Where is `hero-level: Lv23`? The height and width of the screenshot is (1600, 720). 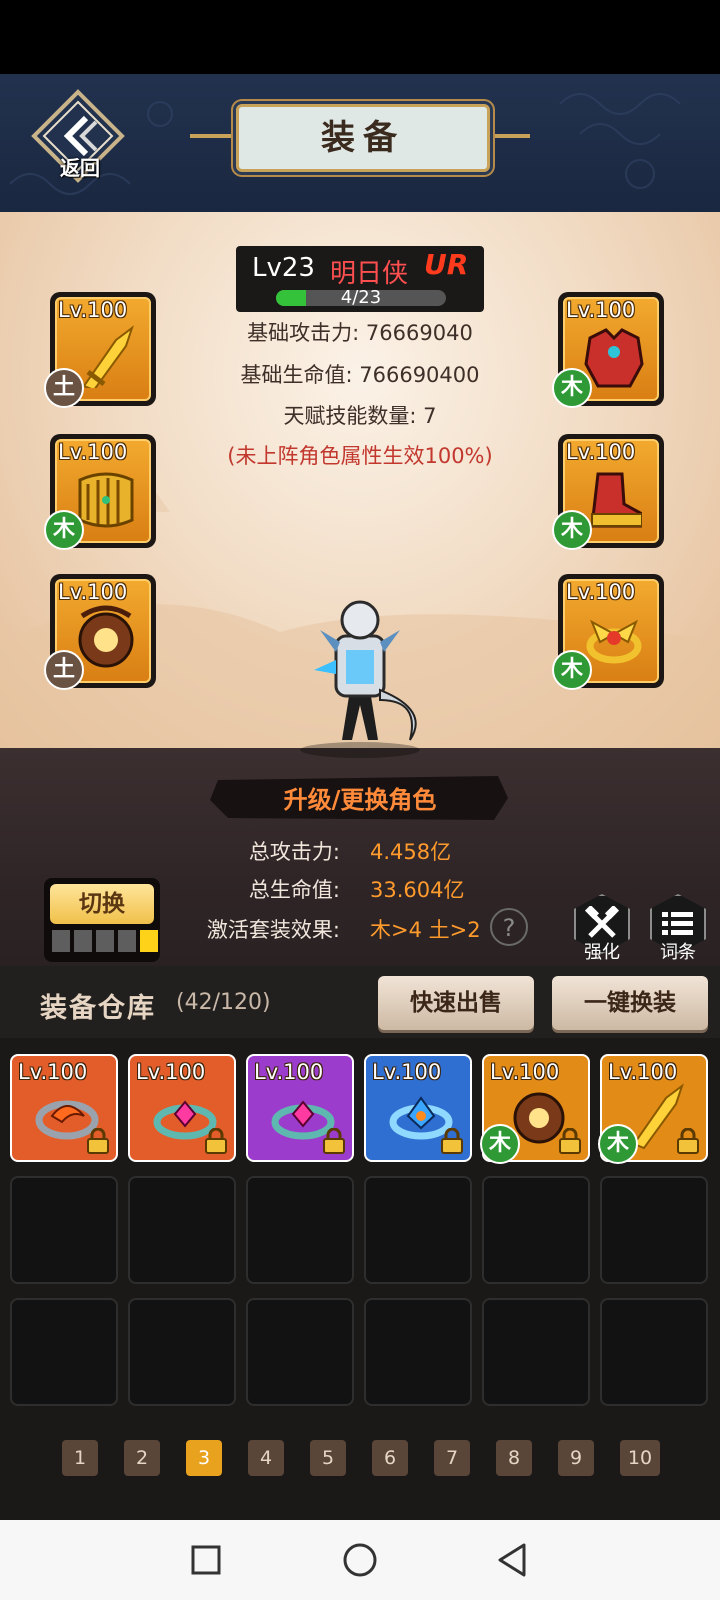 hero-level: Lv23 is located at coordinates (283, 268).